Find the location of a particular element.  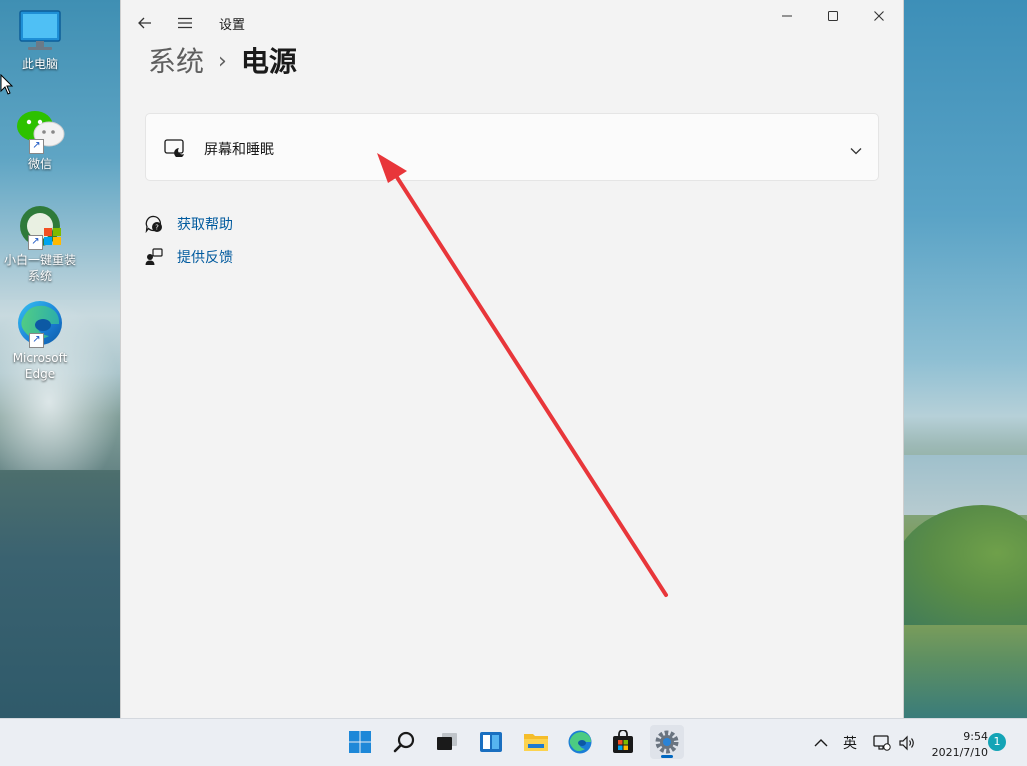

search-button is located at coordinates (404, 742).